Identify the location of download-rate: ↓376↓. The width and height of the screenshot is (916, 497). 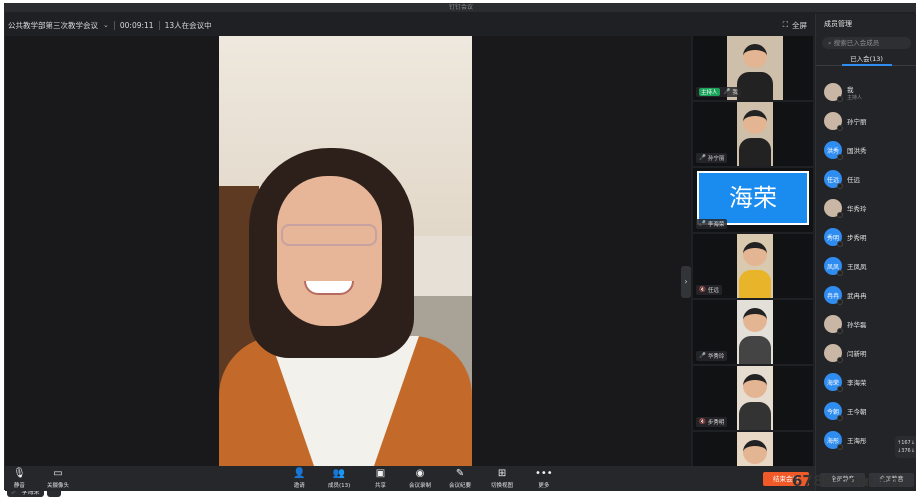
(906, 451).